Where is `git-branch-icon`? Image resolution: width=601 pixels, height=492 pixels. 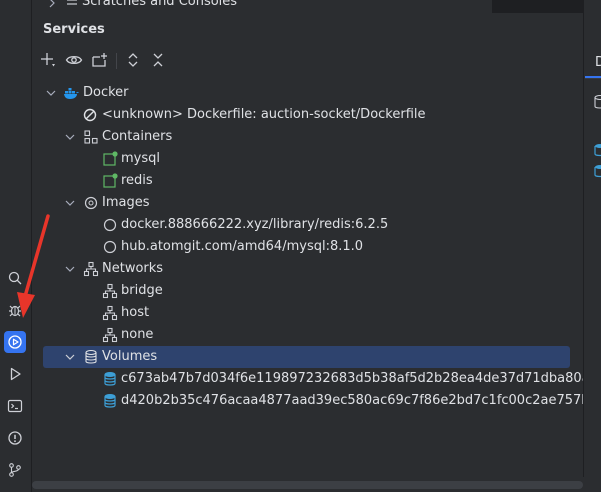
git-branch-icon is located at coordinates (15, 470).